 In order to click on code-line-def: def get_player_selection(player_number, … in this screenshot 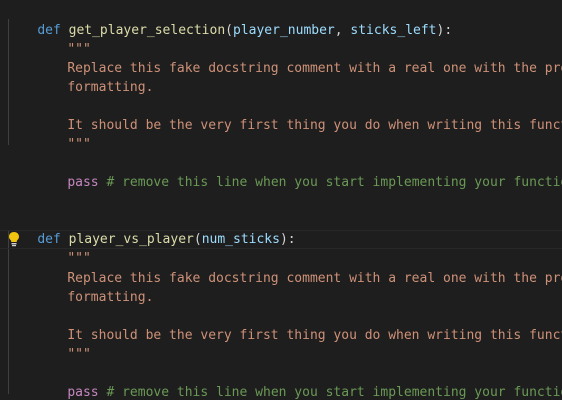, I will do `click(284, 20)`.